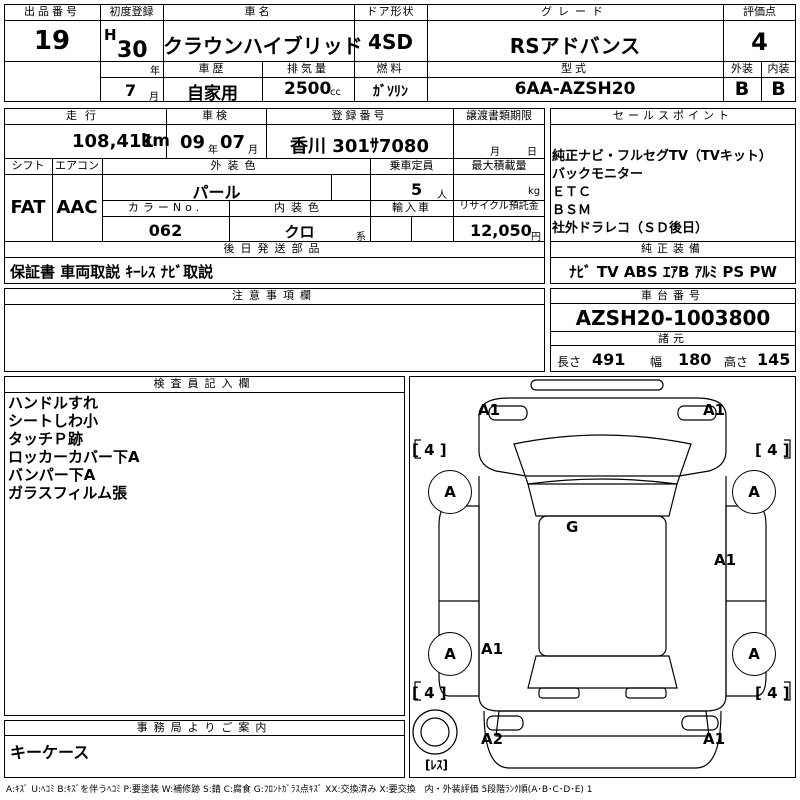 Image resolution: width=800 pixels, height=800 pixels. Describe the element at coordinates (673, 248) in the screenshot. I see `equipment-label: 純正装備` at that location.